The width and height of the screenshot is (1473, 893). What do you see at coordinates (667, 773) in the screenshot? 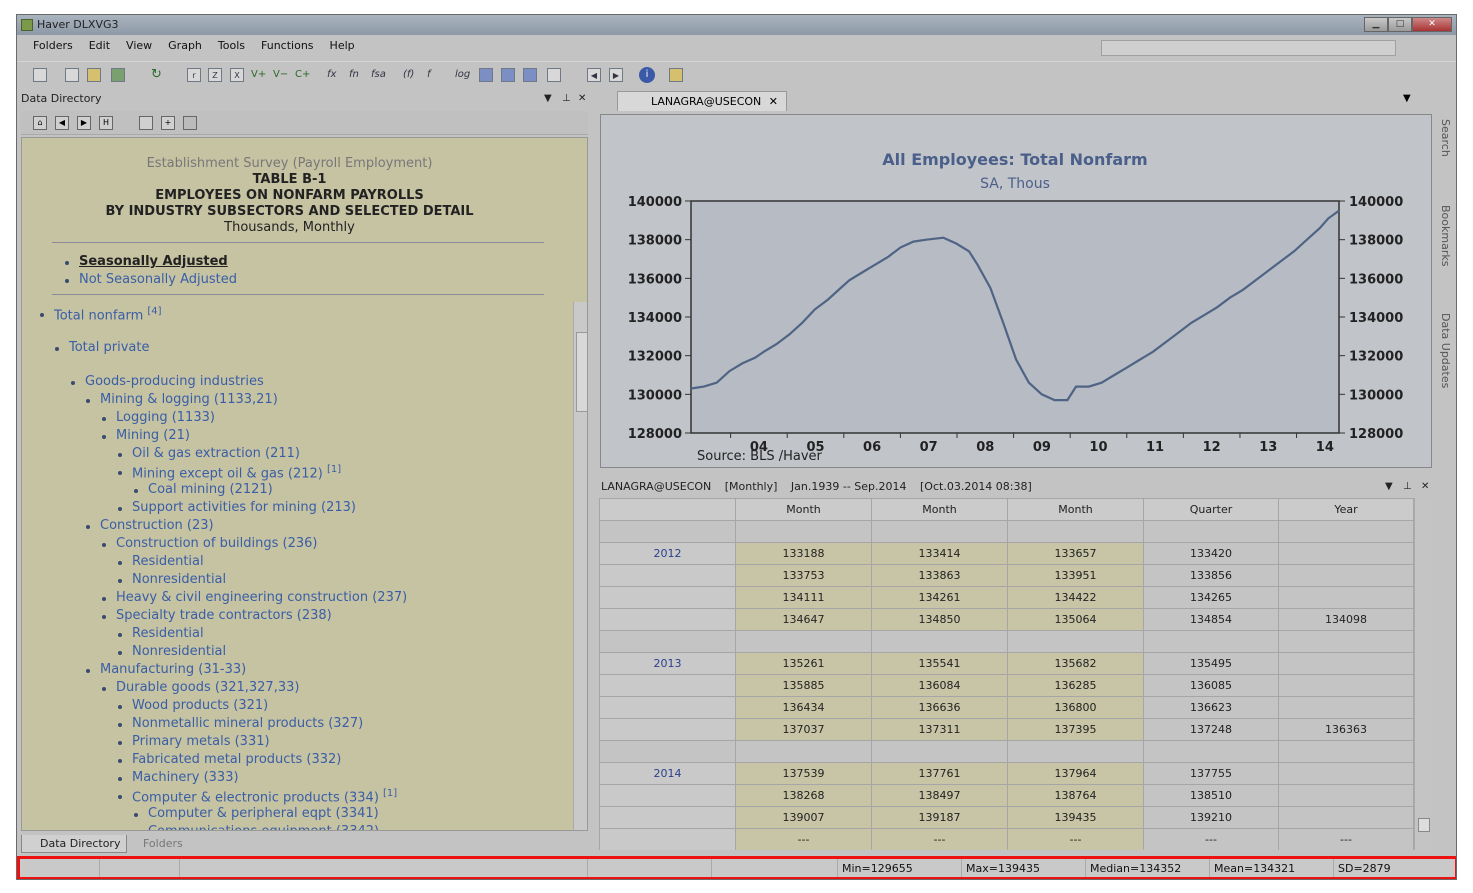
I see `year-cell: 2014` at bounding box center [667, 773].